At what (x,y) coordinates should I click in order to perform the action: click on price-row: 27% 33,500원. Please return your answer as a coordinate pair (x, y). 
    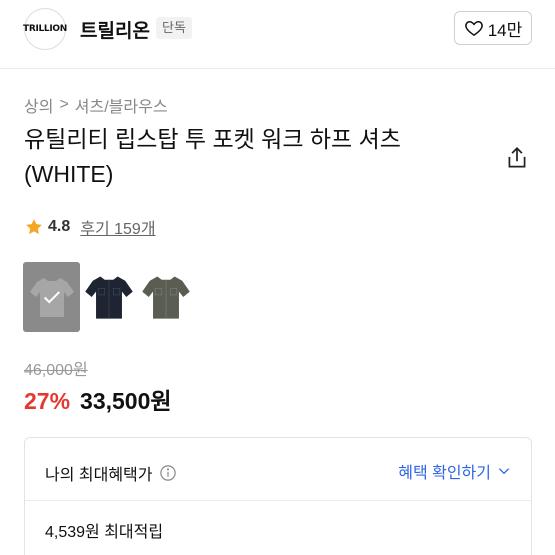
    Looking at the image, I should click on (98, 399).